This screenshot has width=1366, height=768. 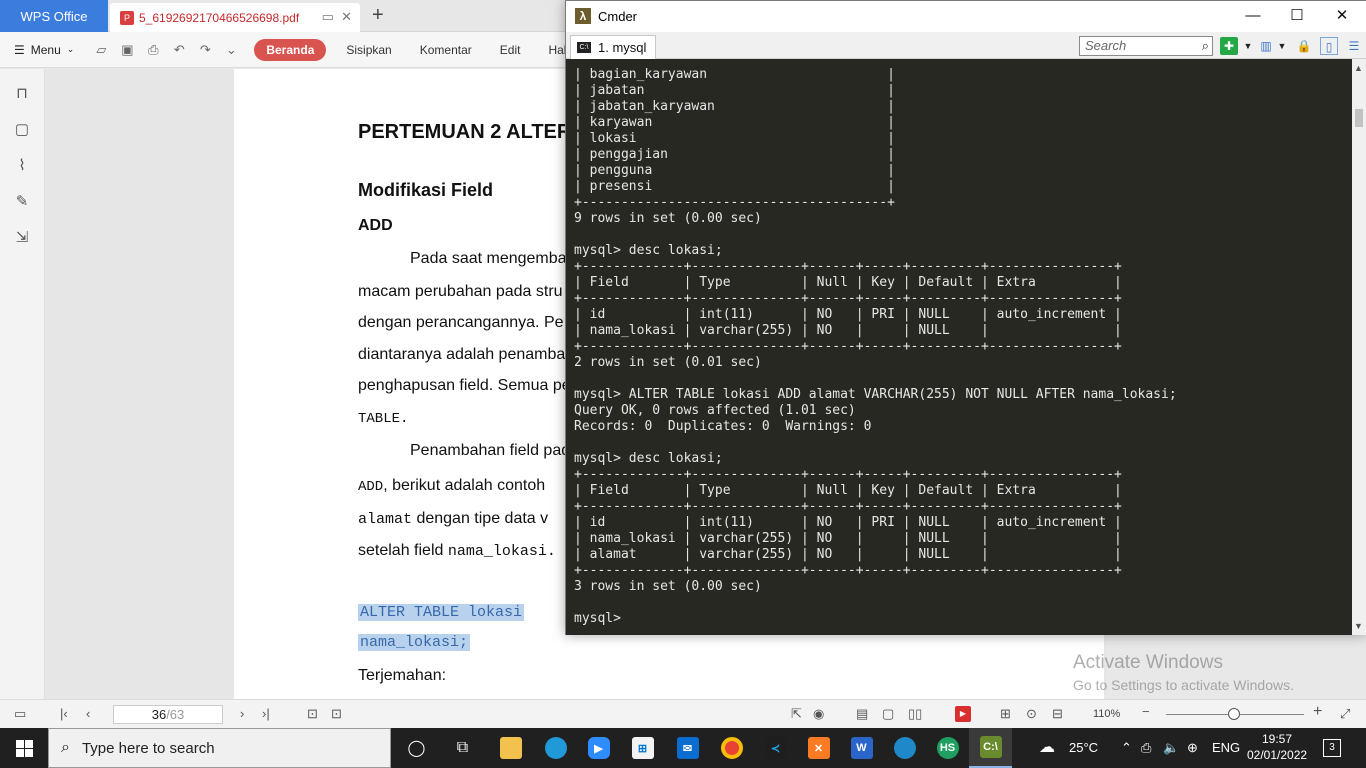 What do you see at coordinates (452, 486) in the screenshot?
I see `paragraph-line: ADD, berikut adalah contoh` at bounding box center [452, 486].